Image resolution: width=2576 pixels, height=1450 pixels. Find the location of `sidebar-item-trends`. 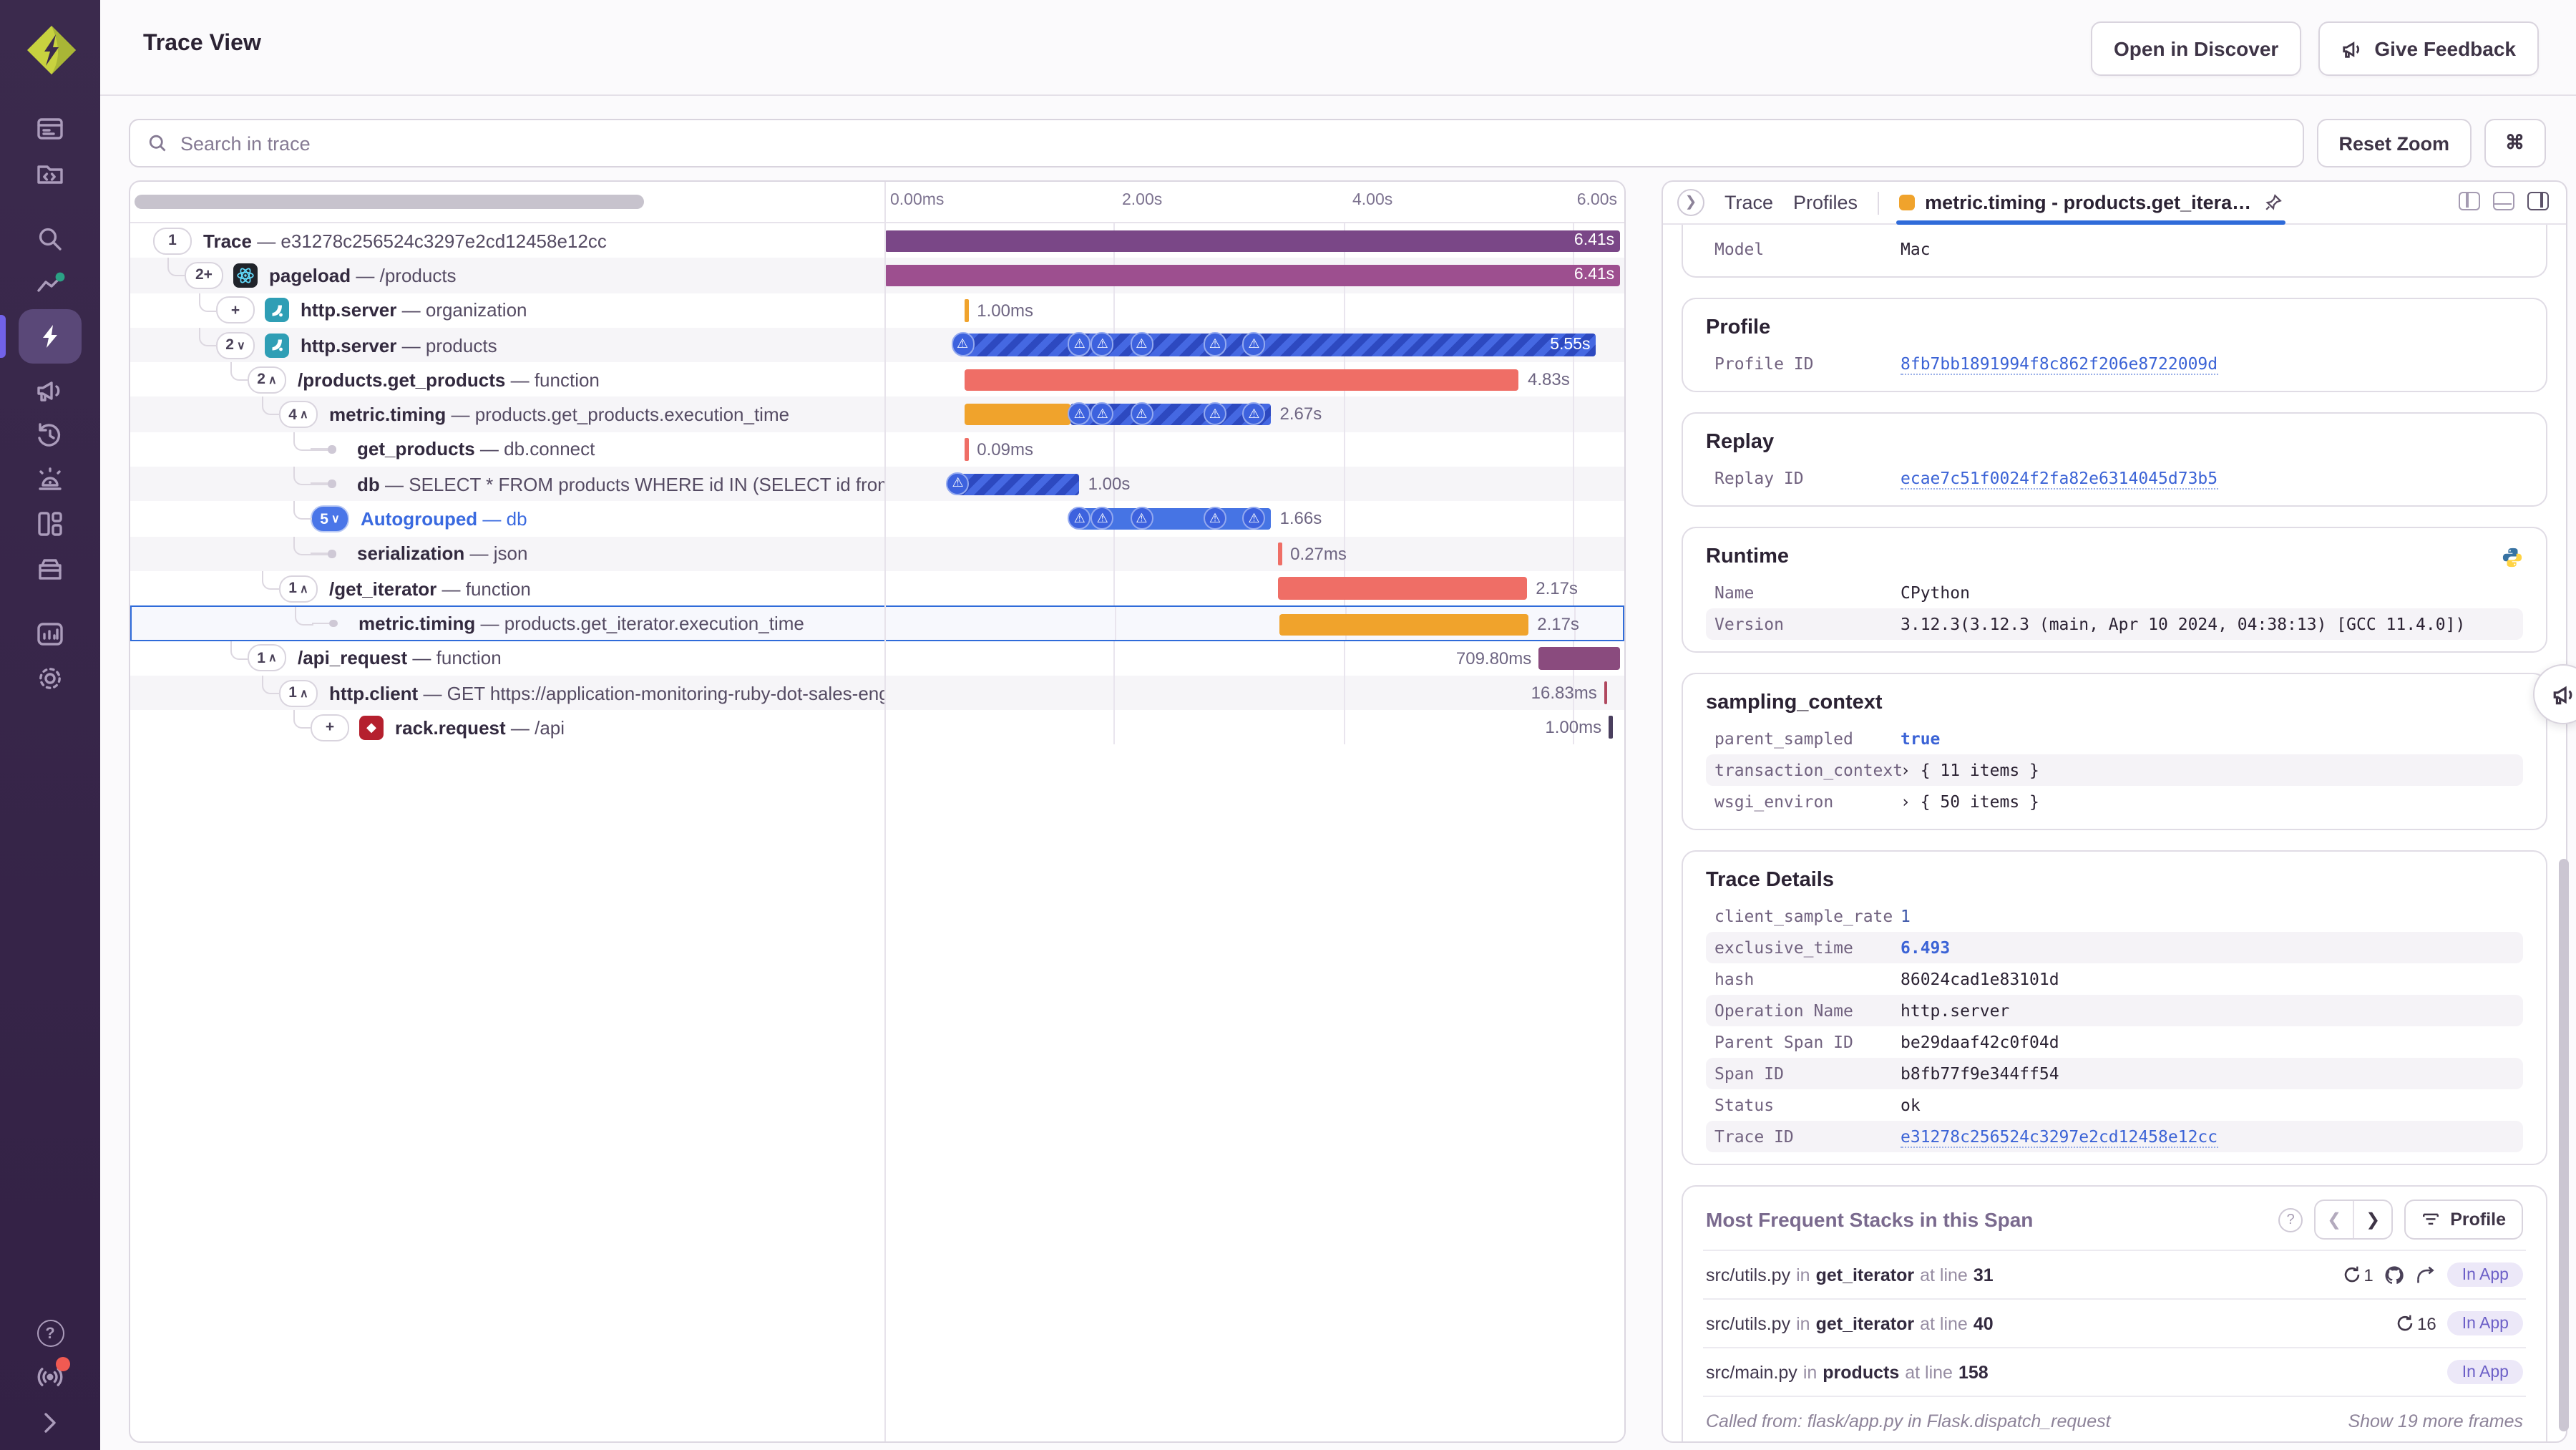

sidebar-item-trends is located at coordinates (50, 283).